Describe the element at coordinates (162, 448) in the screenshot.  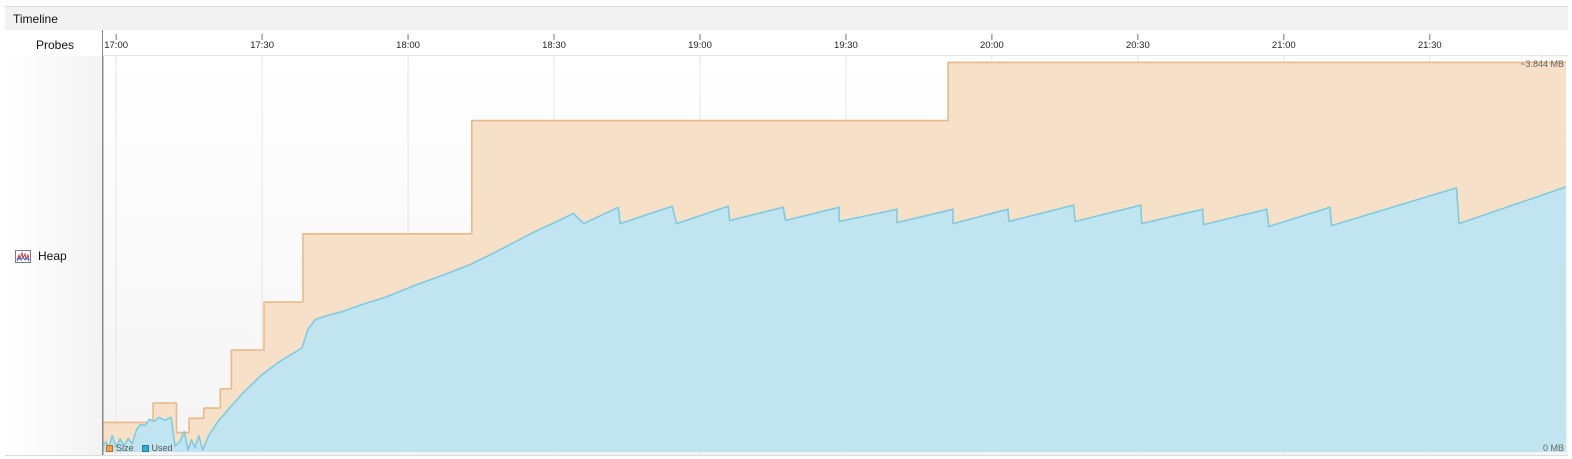
I see `legend-label-used: Used` at that location.